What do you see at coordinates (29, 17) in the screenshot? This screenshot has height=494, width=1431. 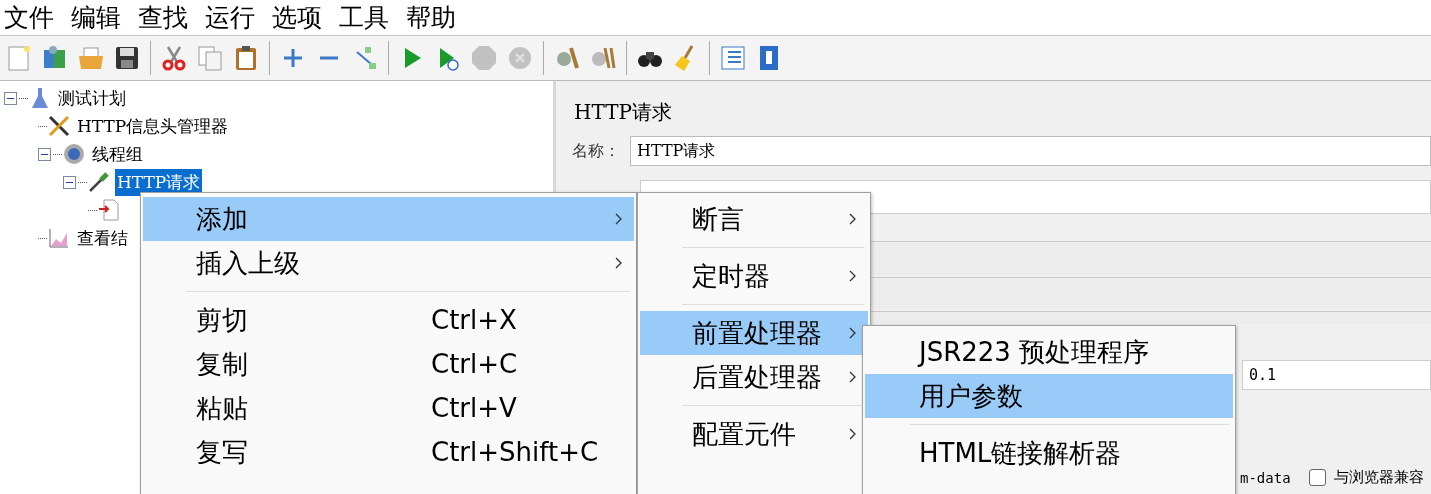 I see `menu-title: 文件` at bounding box center [29, 17].